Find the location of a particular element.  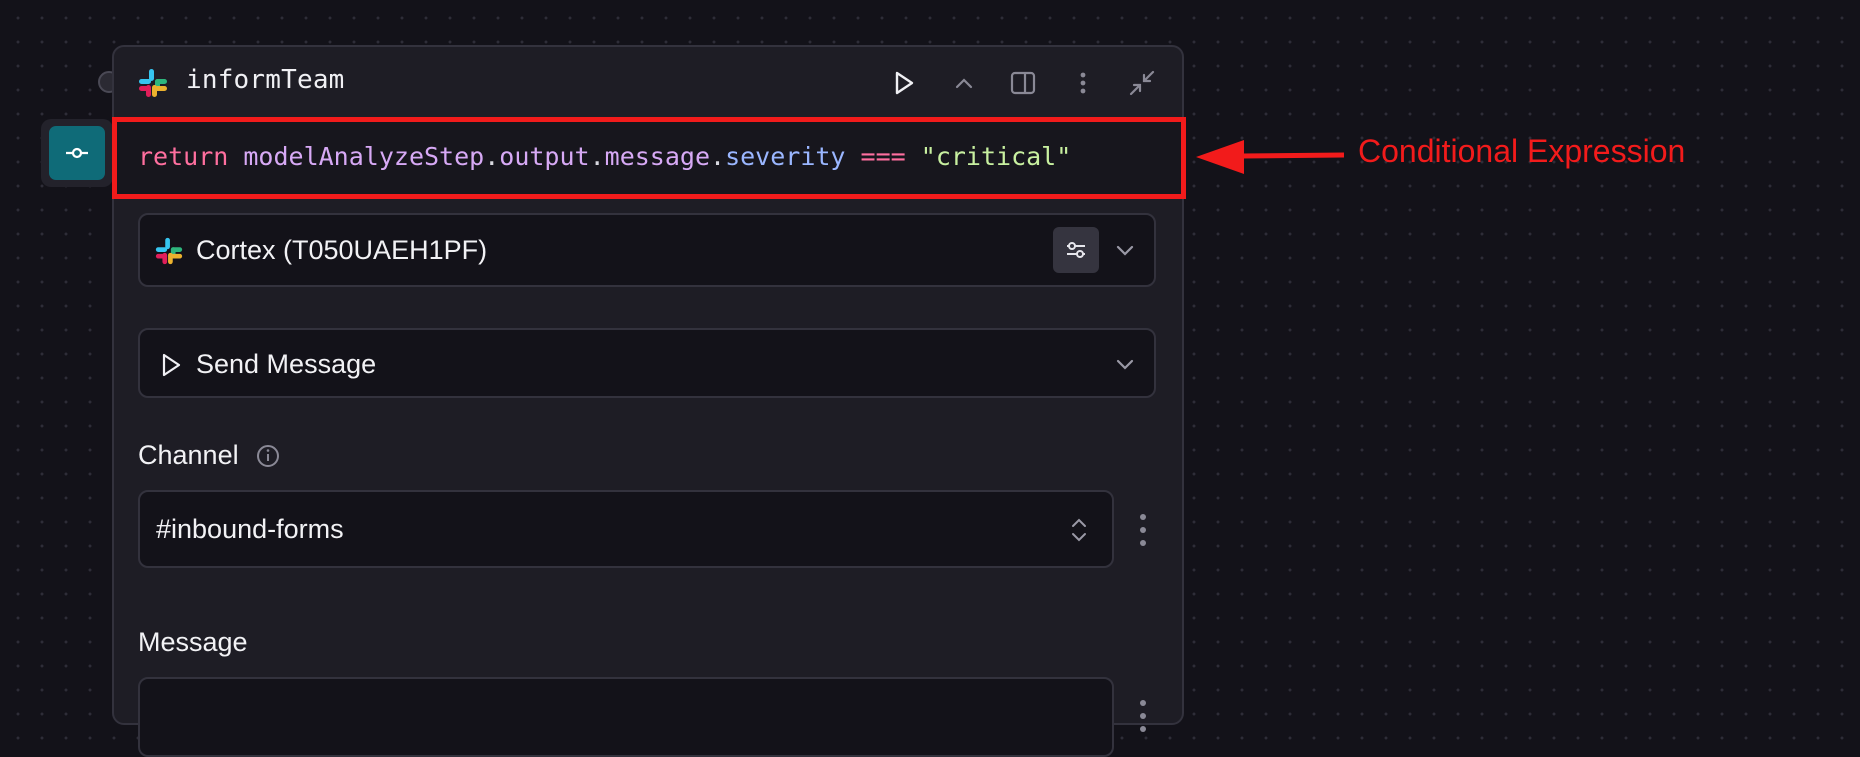

action-select: Send Message is located at coordinates (647, 363).